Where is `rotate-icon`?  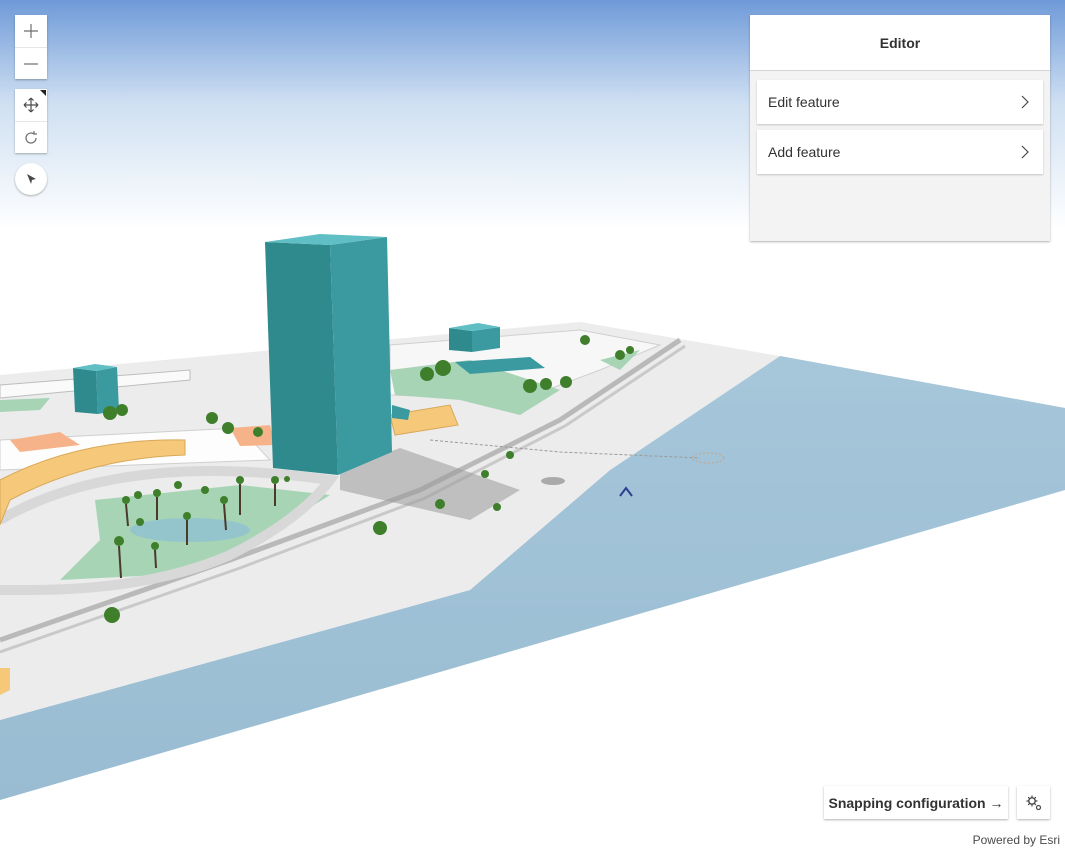
rotate-icon is located at coordinates (31, 137).